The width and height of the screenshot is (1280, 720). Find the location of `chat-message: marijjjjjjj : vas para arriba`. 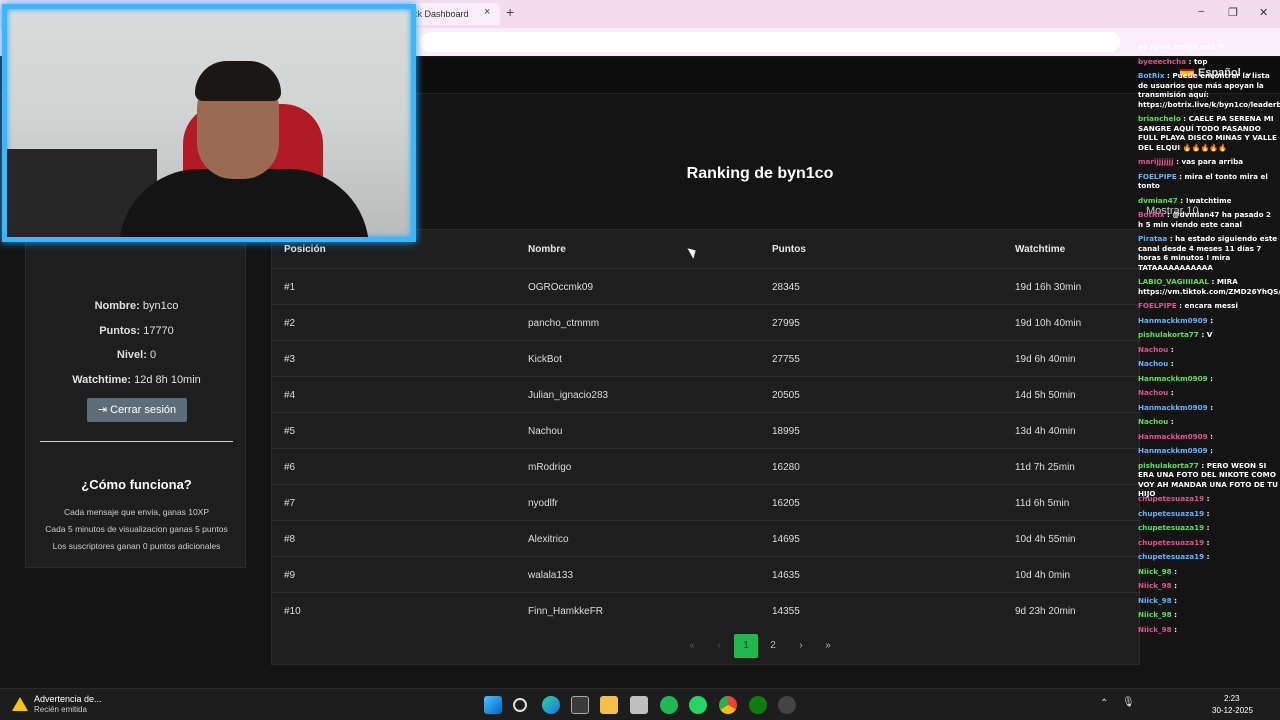

chat-message: marijjjjjjj : vas para arriba is located at coordinates (1208, 162).